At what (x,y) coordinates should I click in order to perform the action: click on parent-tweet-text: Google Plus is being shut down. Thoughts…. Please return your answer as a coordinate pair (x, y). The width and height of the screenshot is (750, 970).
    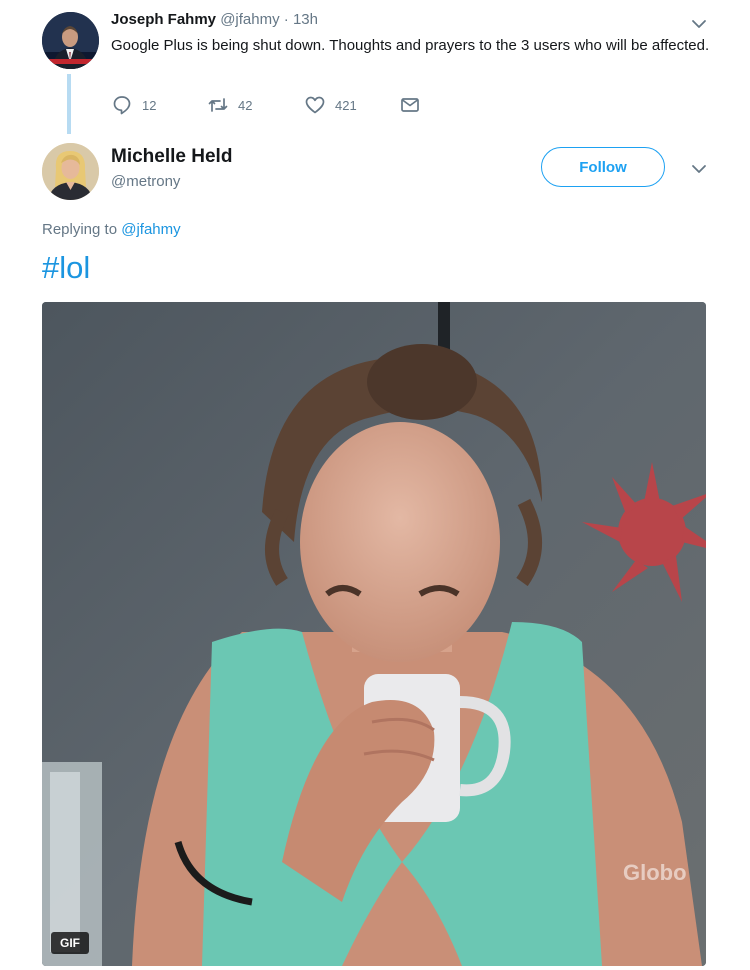
    Looking at the image, I should click on (410, 45).